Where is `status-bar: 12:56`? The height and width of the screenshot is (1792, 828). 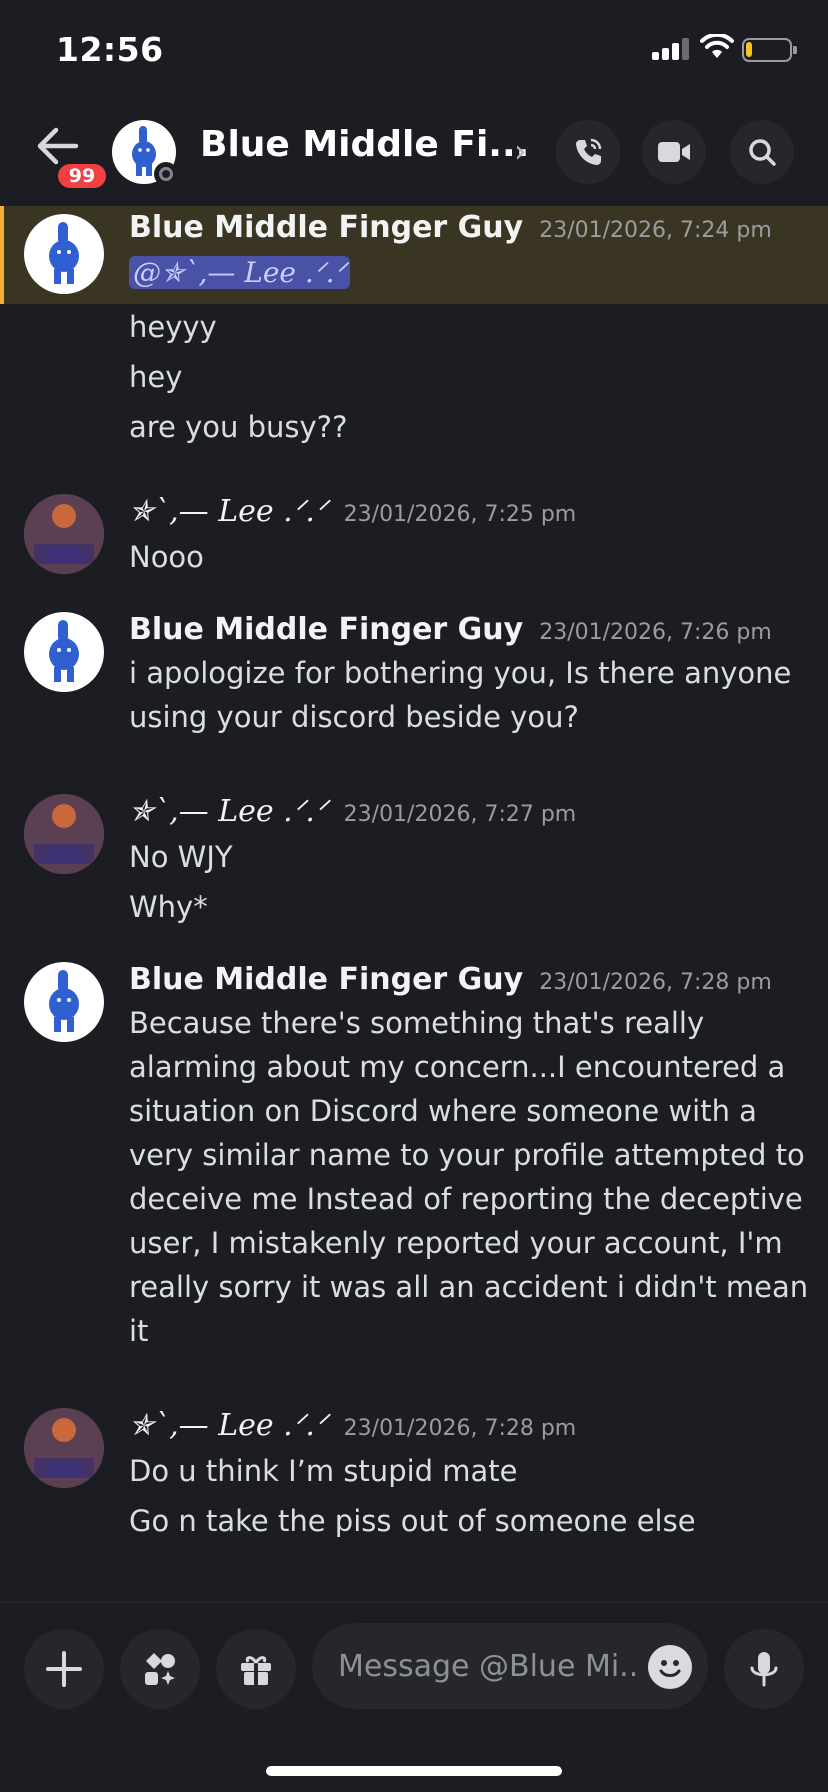 status-bar: 12:56 is located at coordinates (414, 50).